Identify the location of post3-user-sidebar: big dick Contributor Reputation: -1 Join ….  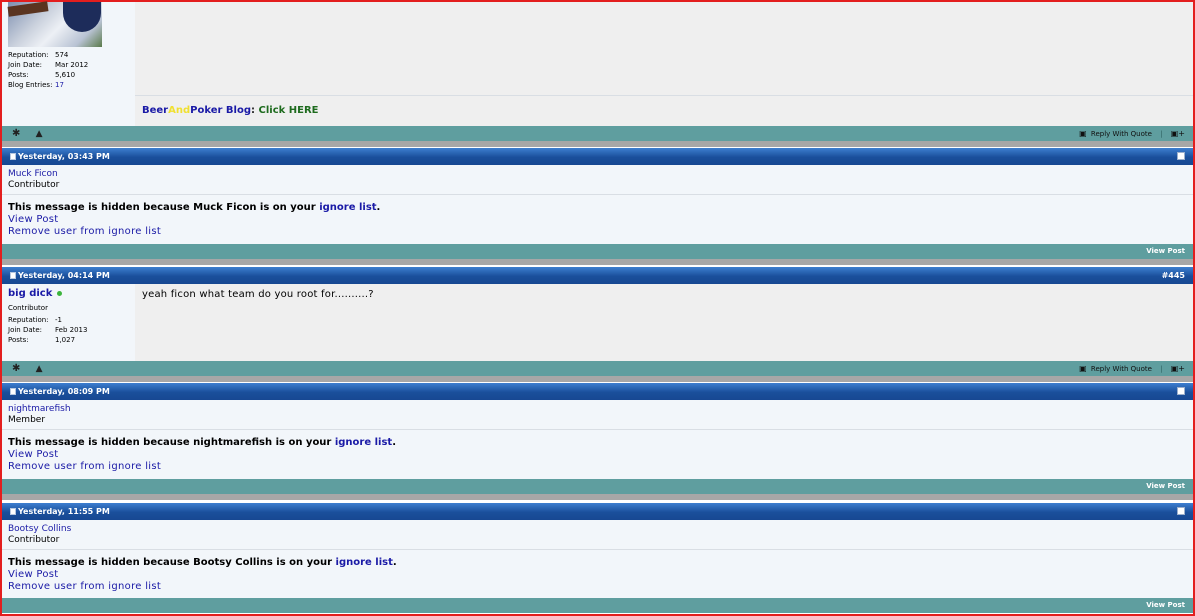
(68, 322).